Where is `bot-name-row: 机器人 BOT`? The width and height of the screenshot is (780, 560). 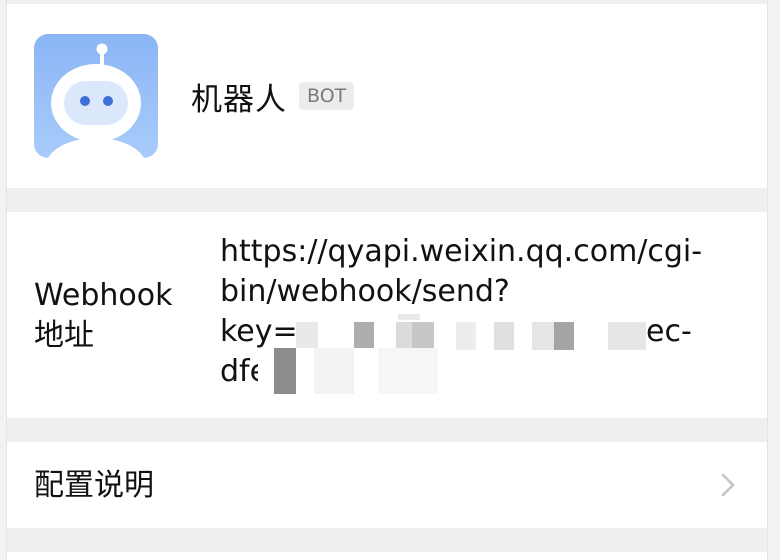 bot-name-row: 机器人 BOT is located at coordinates (273, 97).